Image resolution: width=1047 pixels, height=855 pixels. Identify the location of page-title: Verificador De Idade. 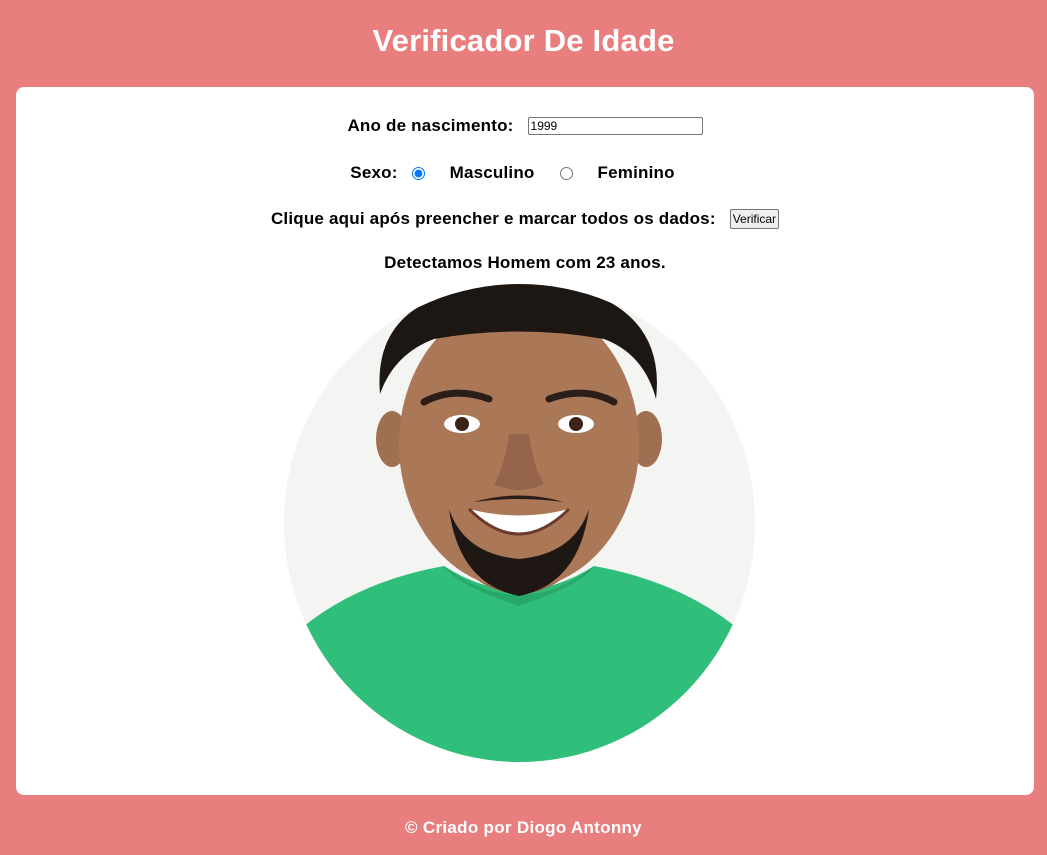
(523, 40).